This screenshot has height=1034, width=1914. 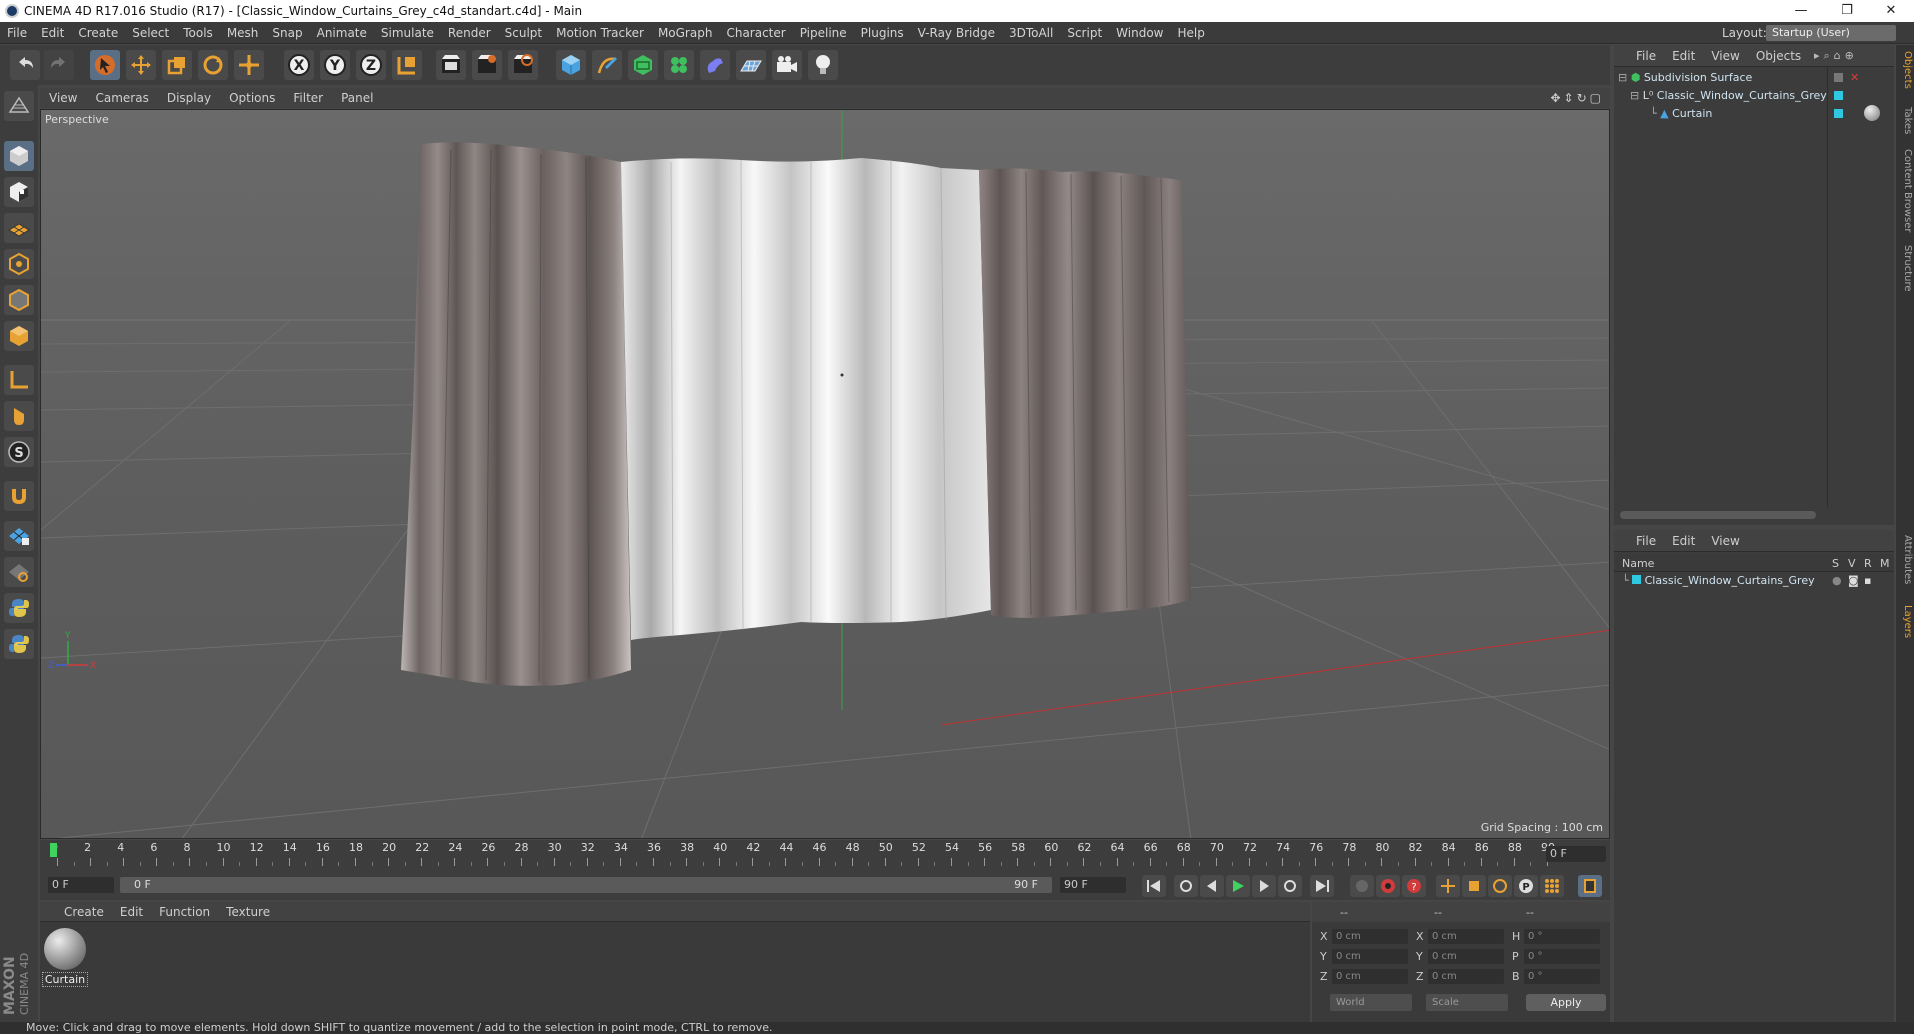 I want to click on scale-icon, so click(x=177, y=65).